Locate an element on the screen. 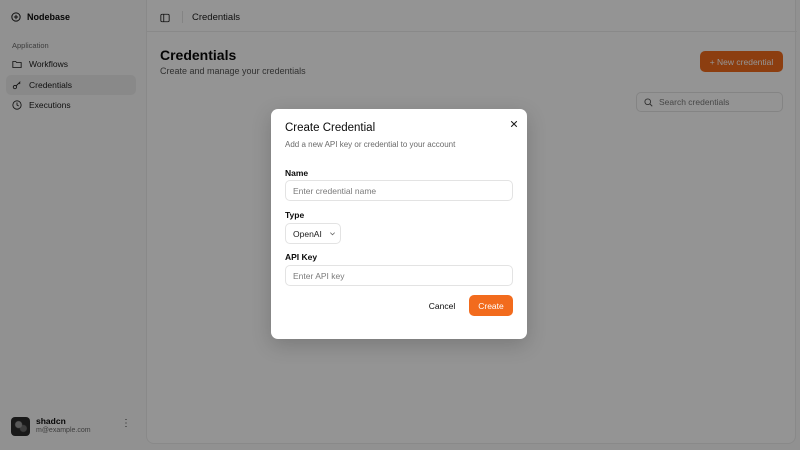 This screenshot has width=800, height=450. close-icon is located at coordinates (513, 123).